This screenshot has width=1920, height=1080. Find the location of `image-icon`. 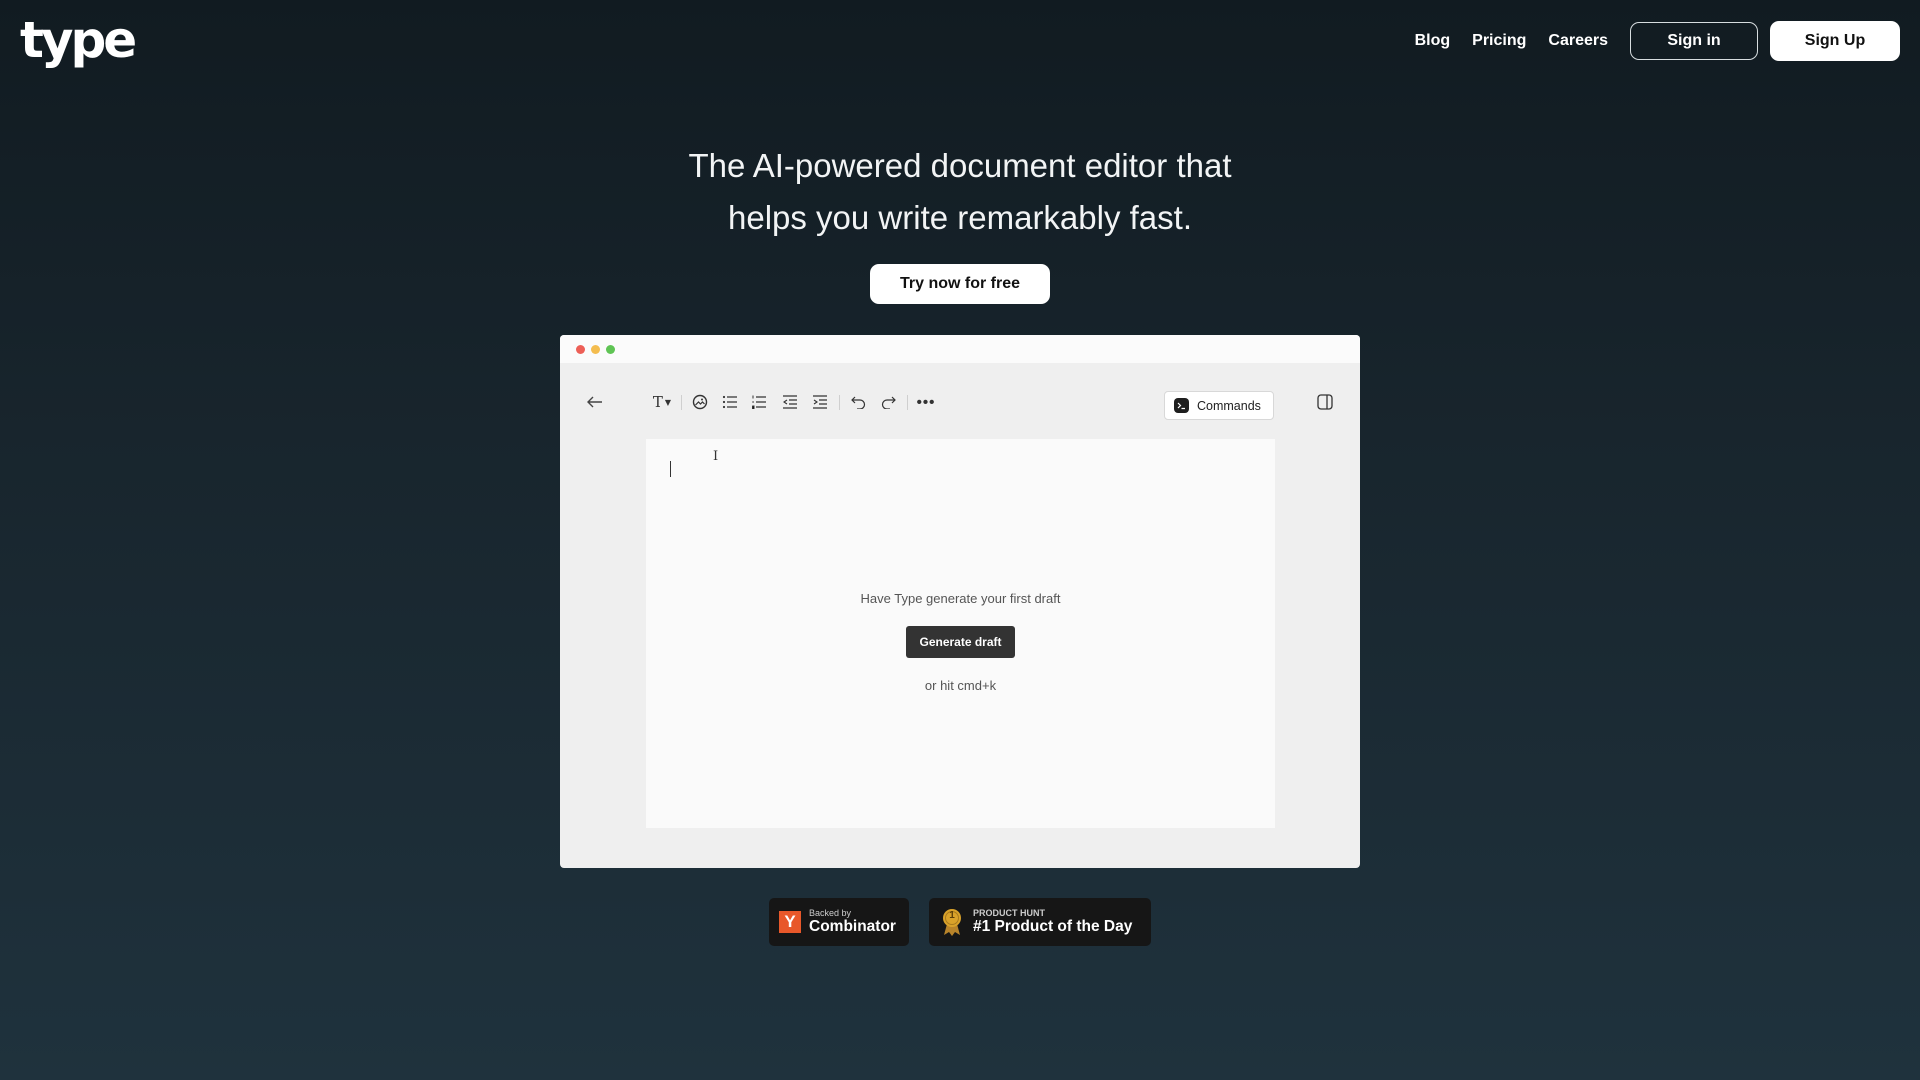

image-icon is located at coordinates (700, 402).